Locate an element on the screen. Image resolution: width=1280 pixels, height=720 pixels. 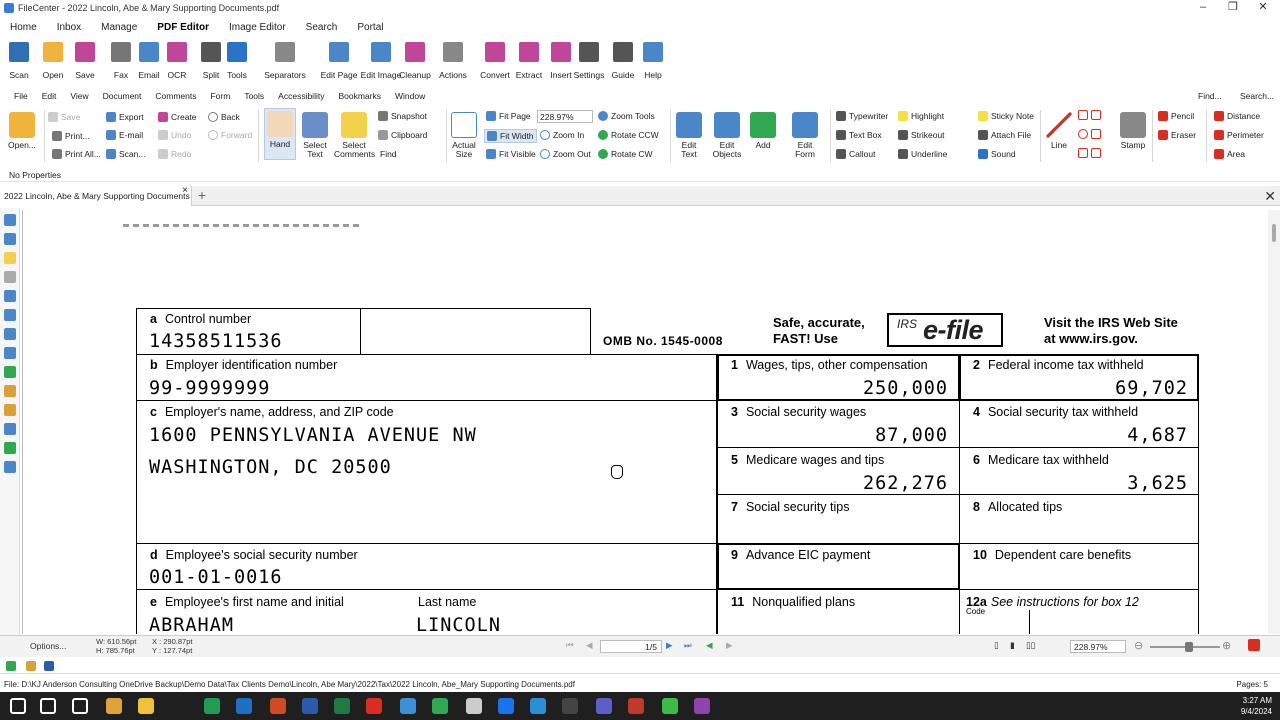
single-page-view-icon: ▯ is located at coordinates (996, 645).